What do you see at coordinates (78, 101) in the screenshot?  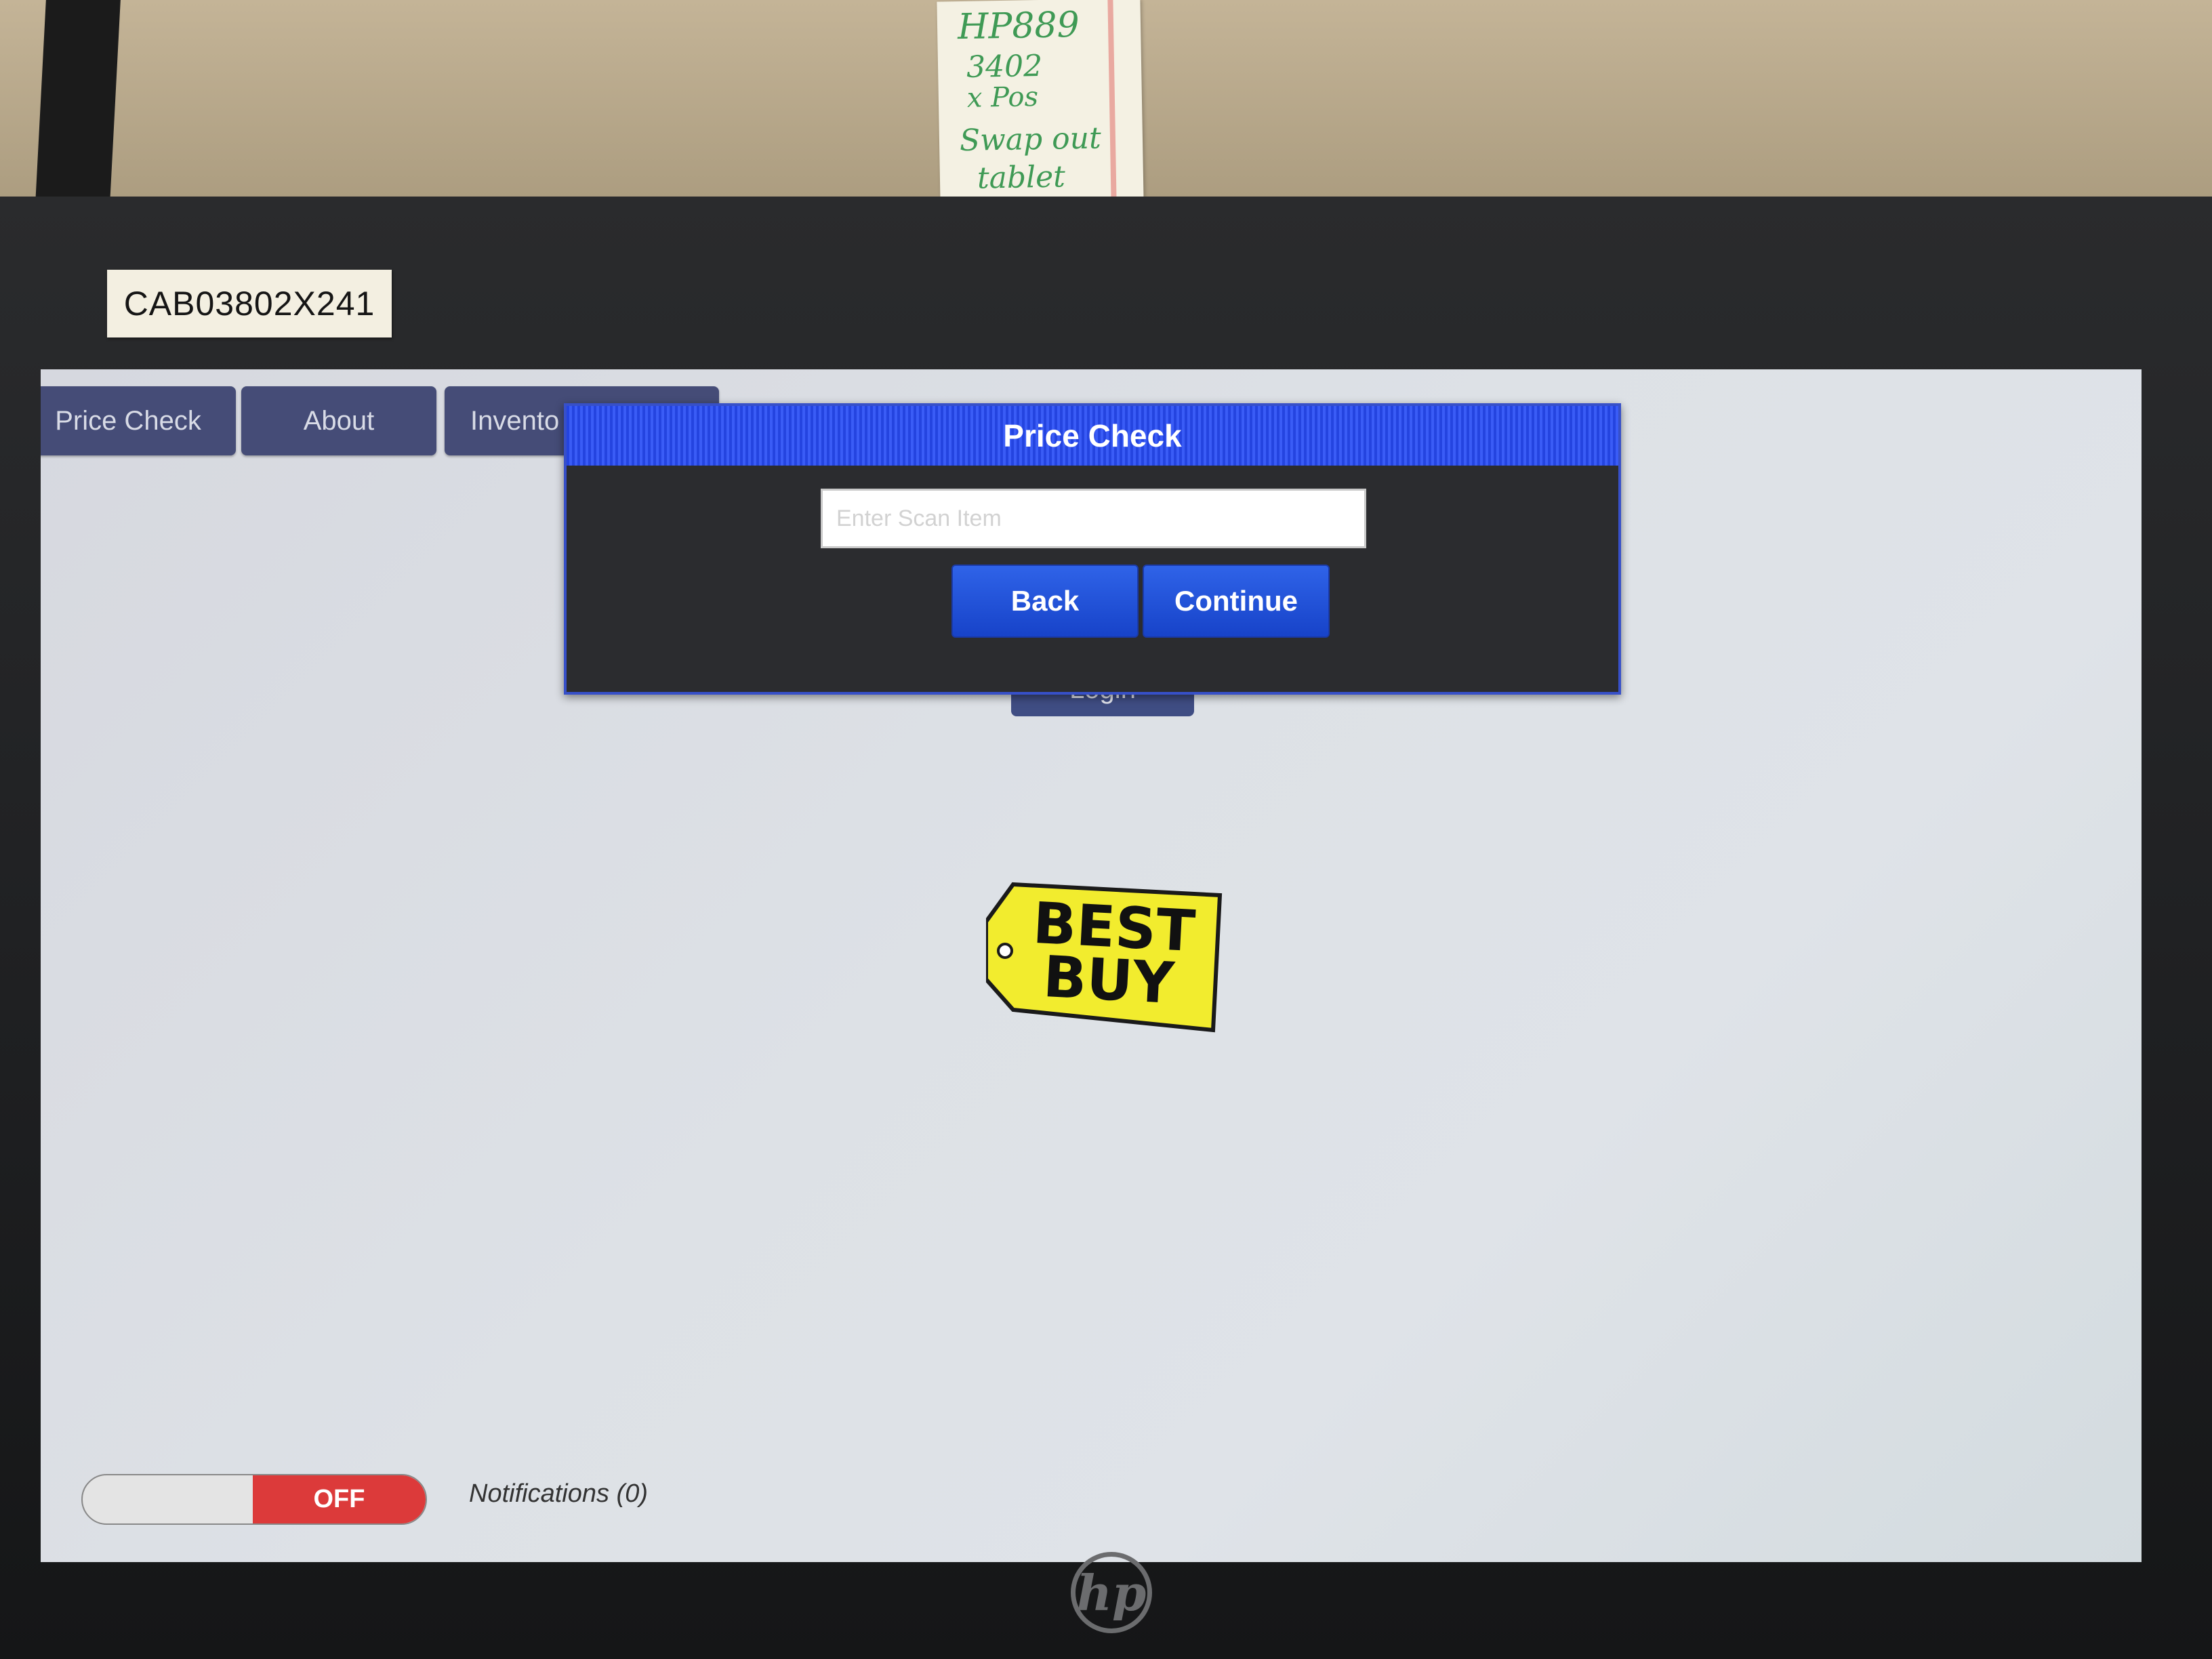 I see `cable` at bounding box center [78, 101].